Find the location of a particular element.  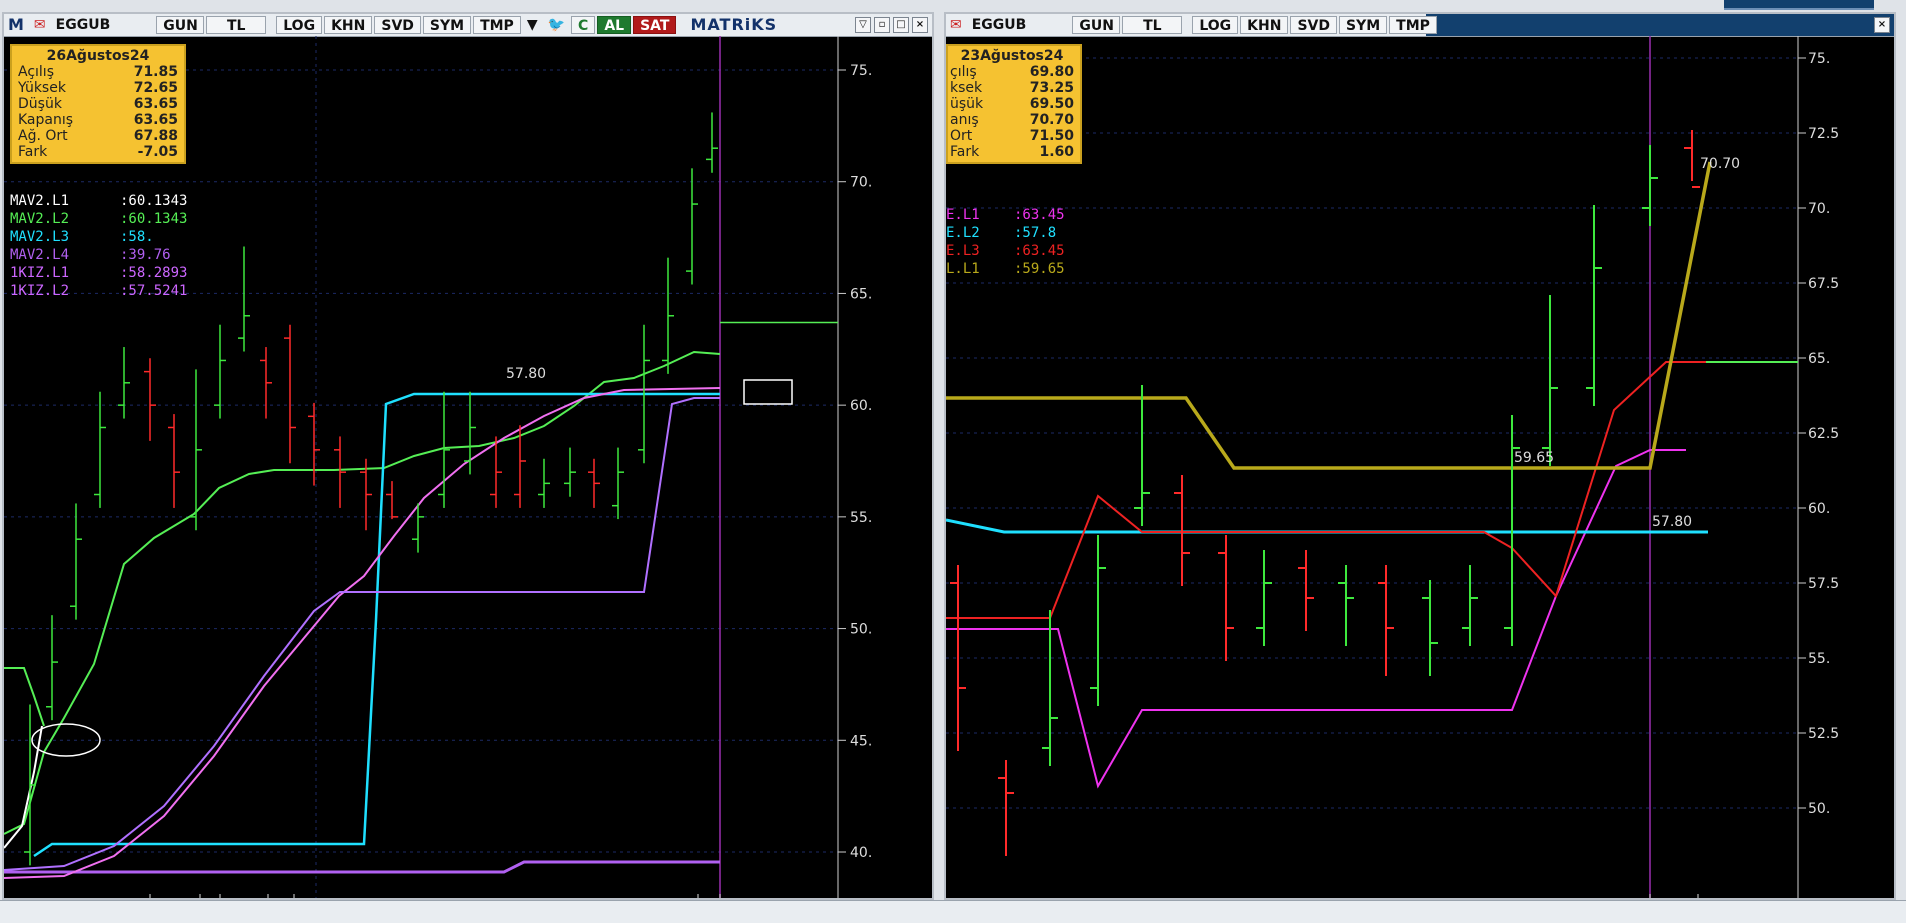

legend-value: :58.2893 is located at coordinates (154, 273).